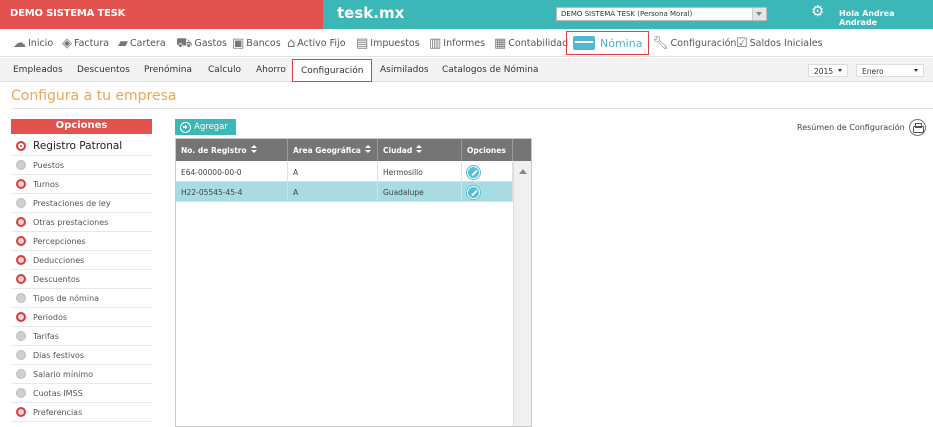 The image size is (933, 427). I want to click on checklist-icon: ☑, so click(742, 43).